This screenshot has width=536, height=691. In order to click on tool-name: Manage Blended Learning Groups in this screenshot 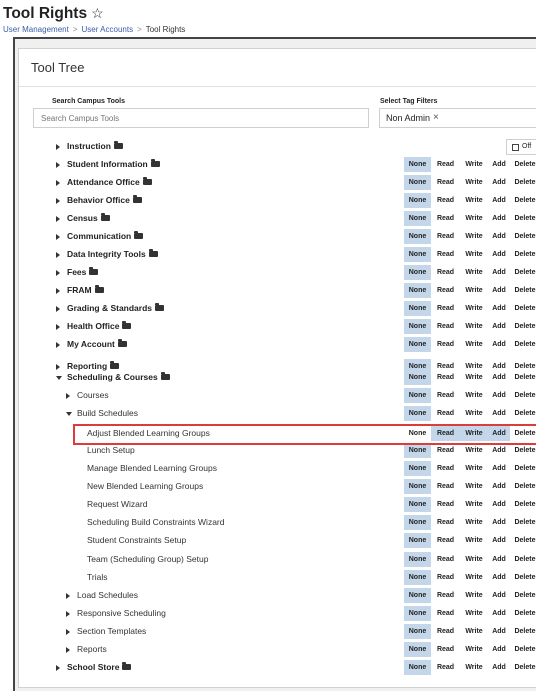, I will do `click(152, 468)`.